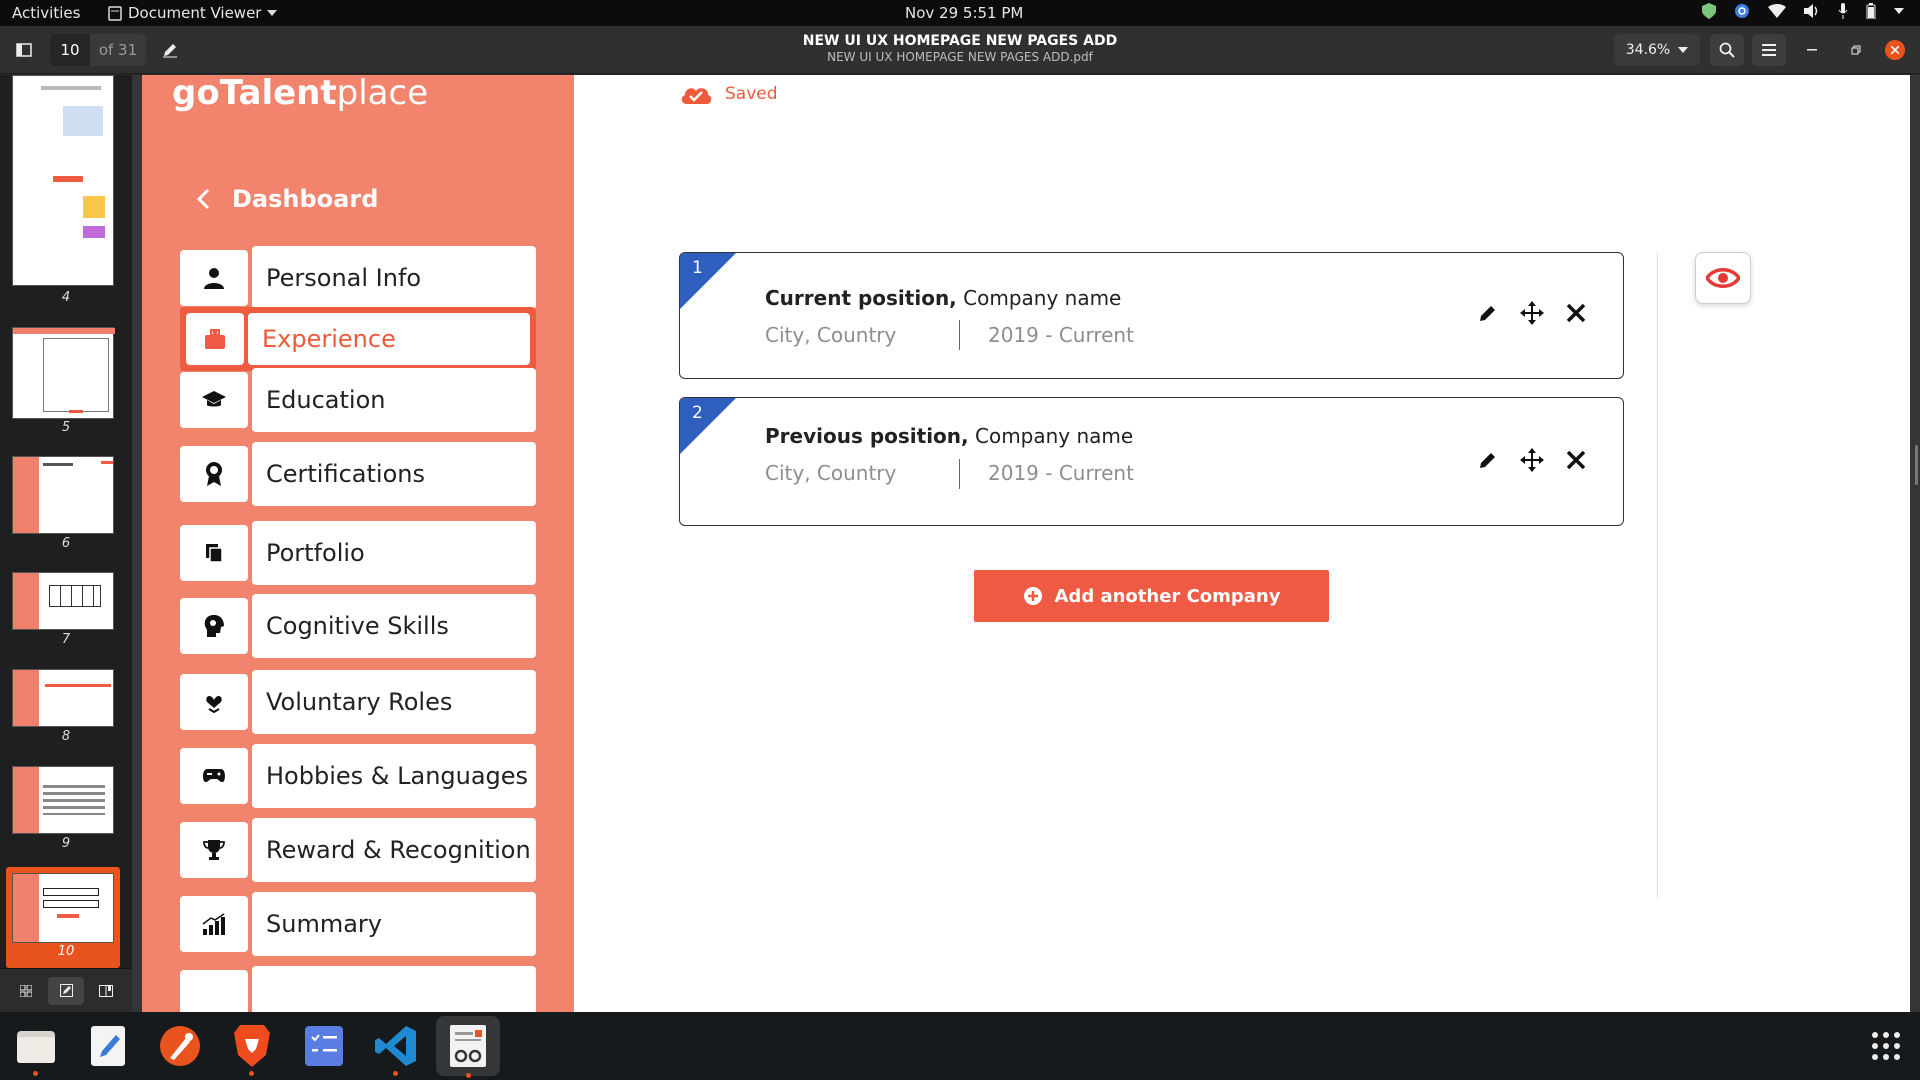  I want to click on portfolio-icon, so click(214, 553).